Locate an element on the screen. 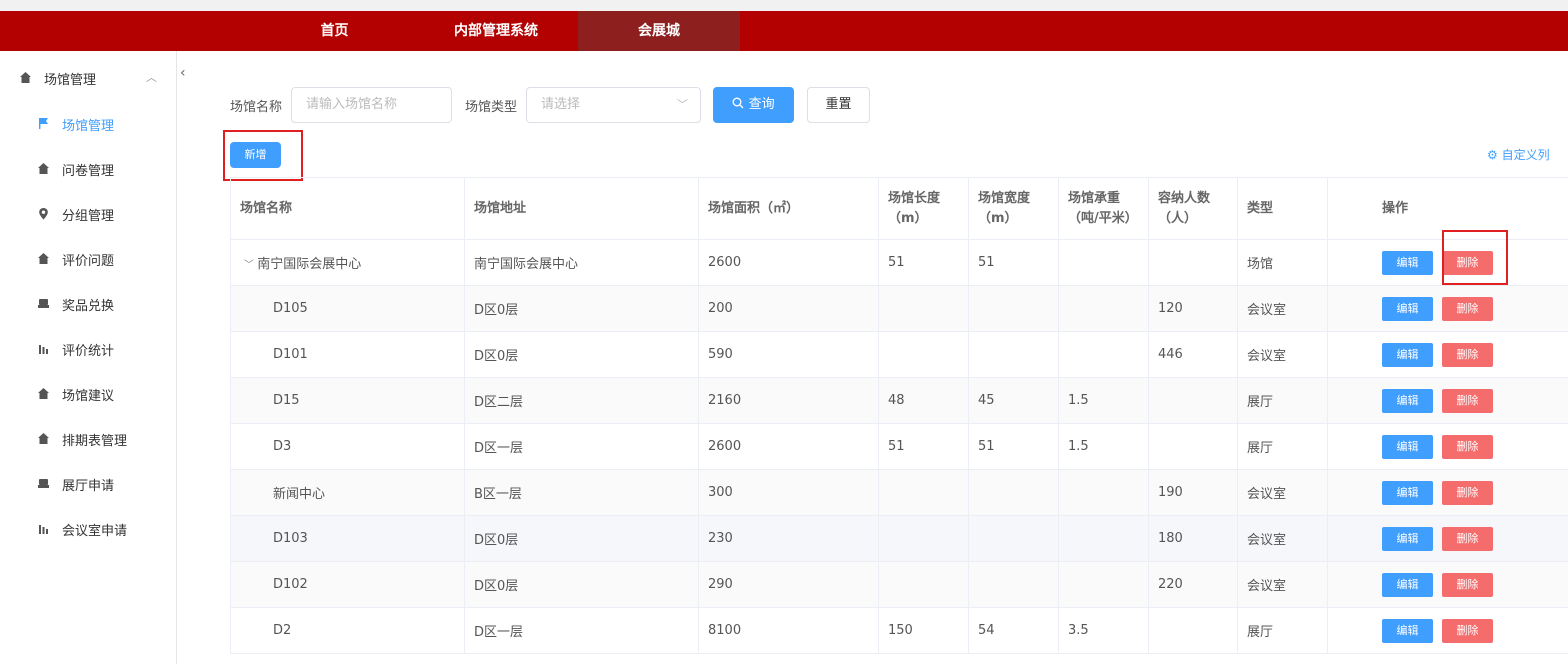 The width and height of the screenshot is (1568, 664). cell-capacity: 120 is located at coordinates (1193, 308).